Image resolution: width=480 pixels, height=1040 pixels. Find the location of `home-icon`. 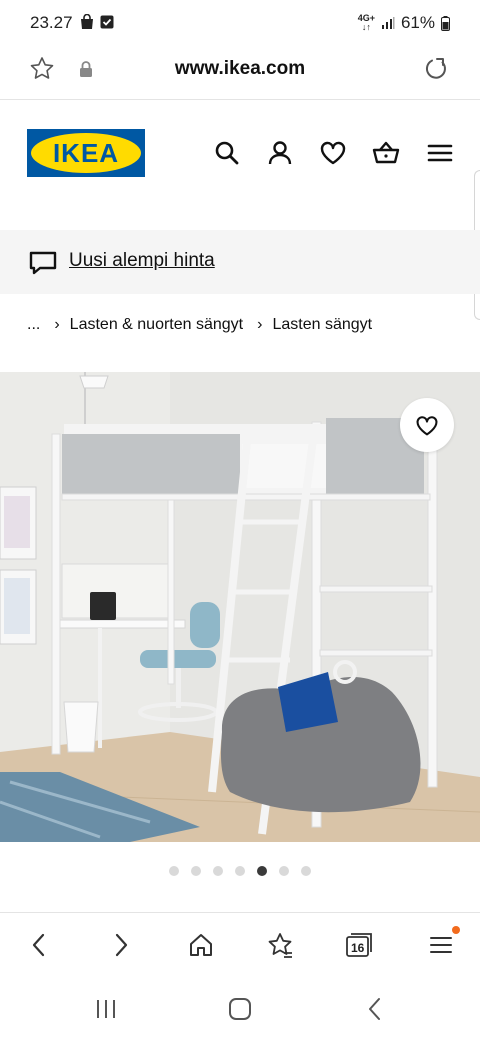

home-icon is located at coordinates (201, 945).